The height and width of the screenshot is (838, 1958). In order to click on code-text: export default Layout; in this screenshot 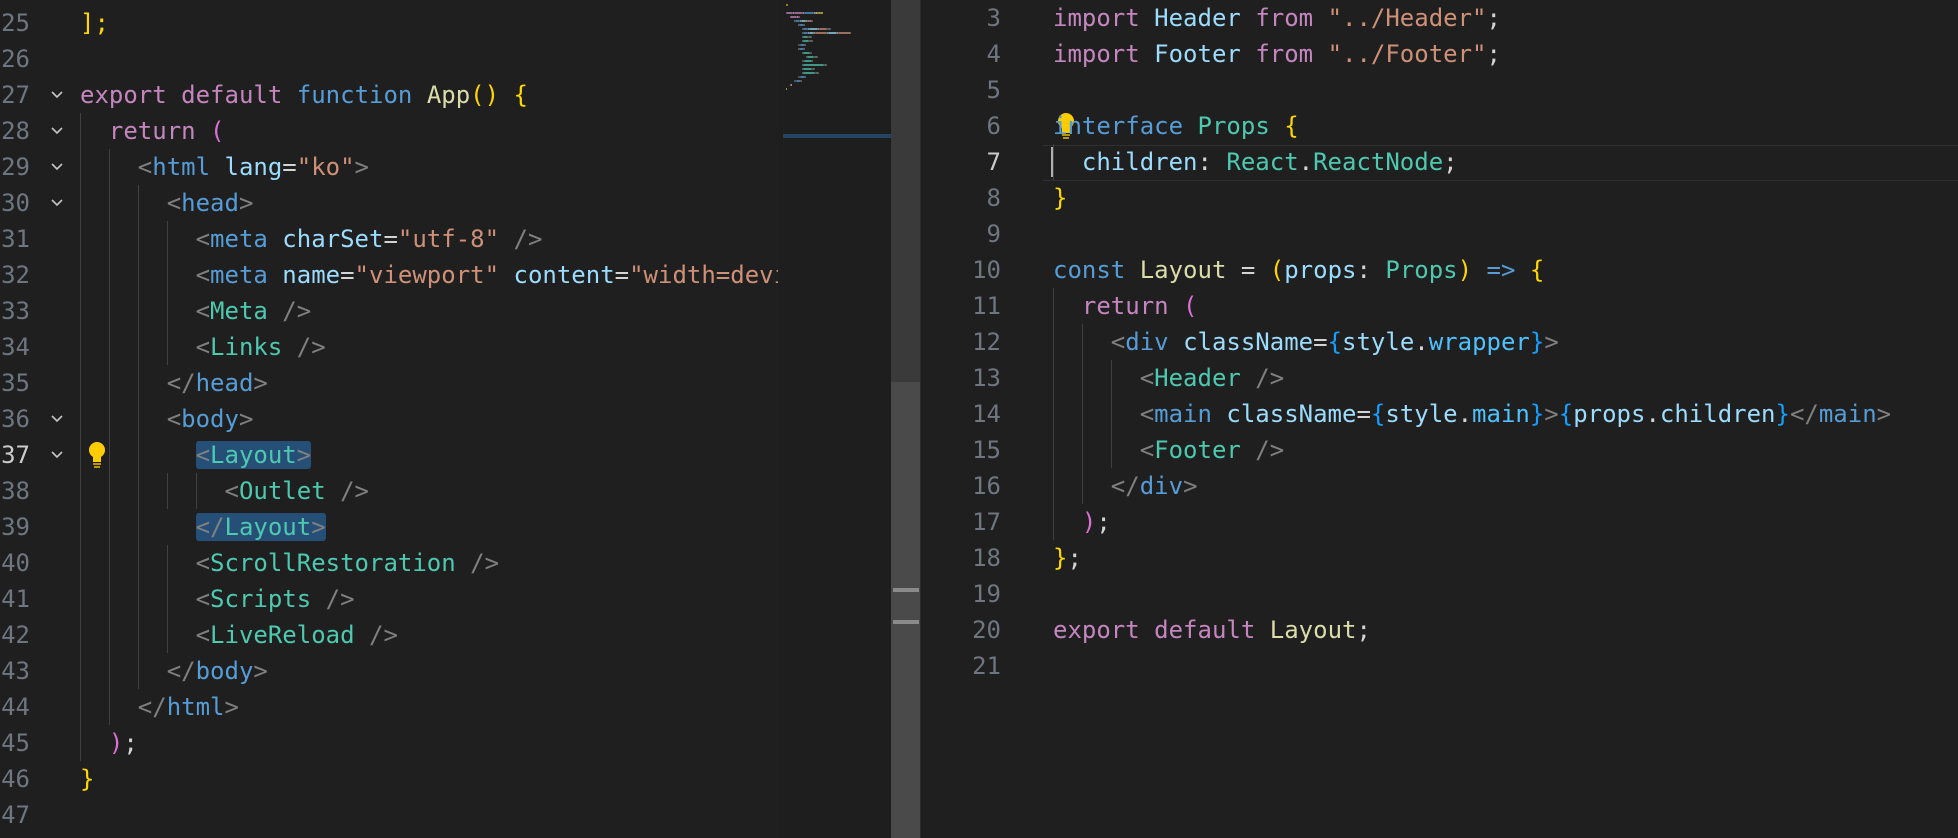, I will do `click(1212, 630)`.